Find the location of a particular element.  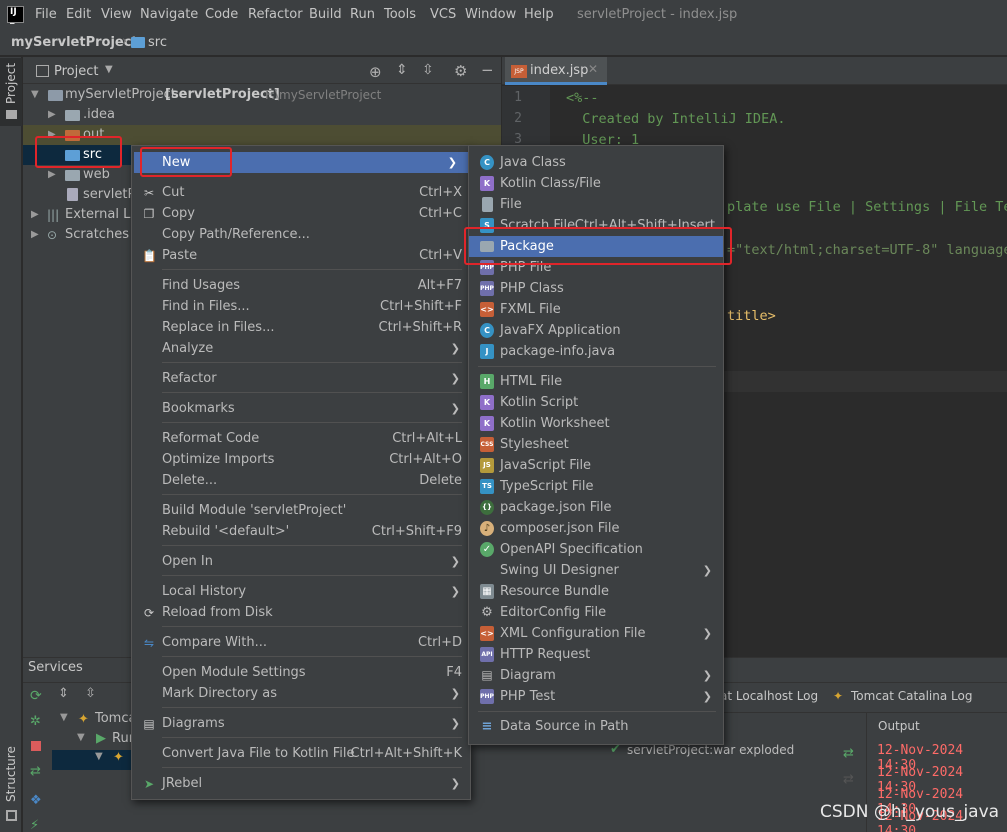

project-view-selector: Project is located at coordinates (76, 71).